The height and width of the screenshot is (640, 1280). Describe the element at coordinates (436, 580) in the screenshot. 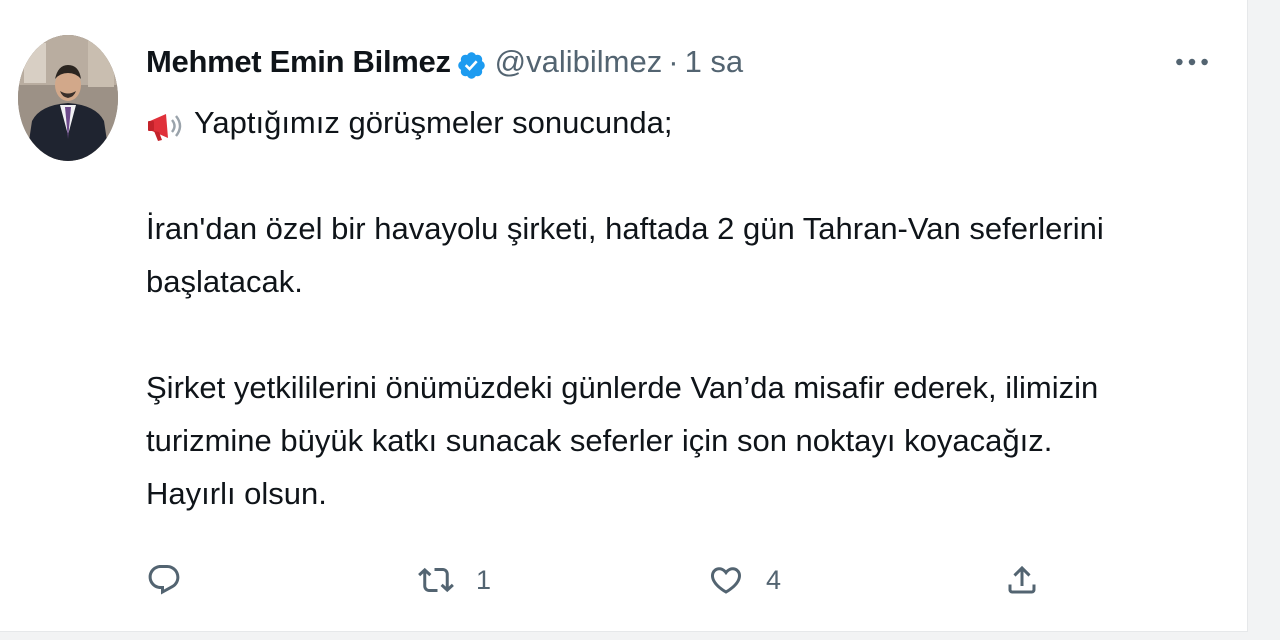

I see `retweet-icon` at that location.